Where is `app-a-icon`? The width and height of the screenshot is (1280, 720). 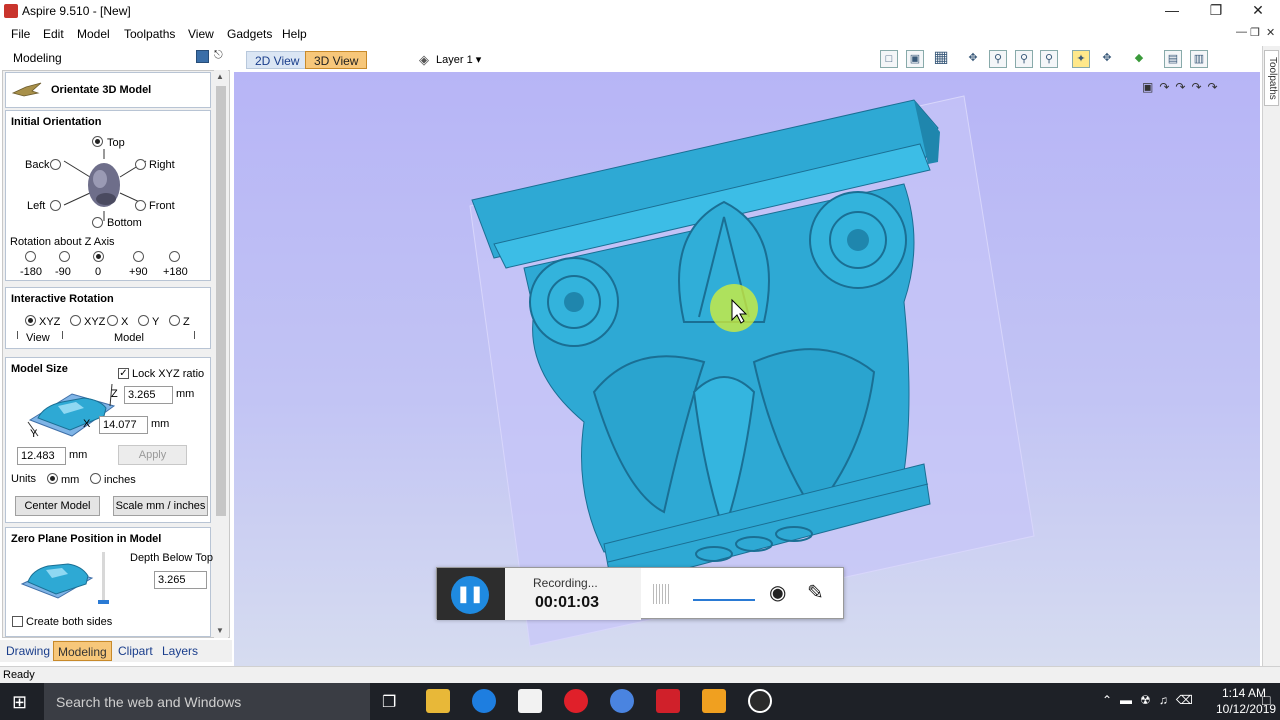
app-a-icon is located at coordinates (714, 701).